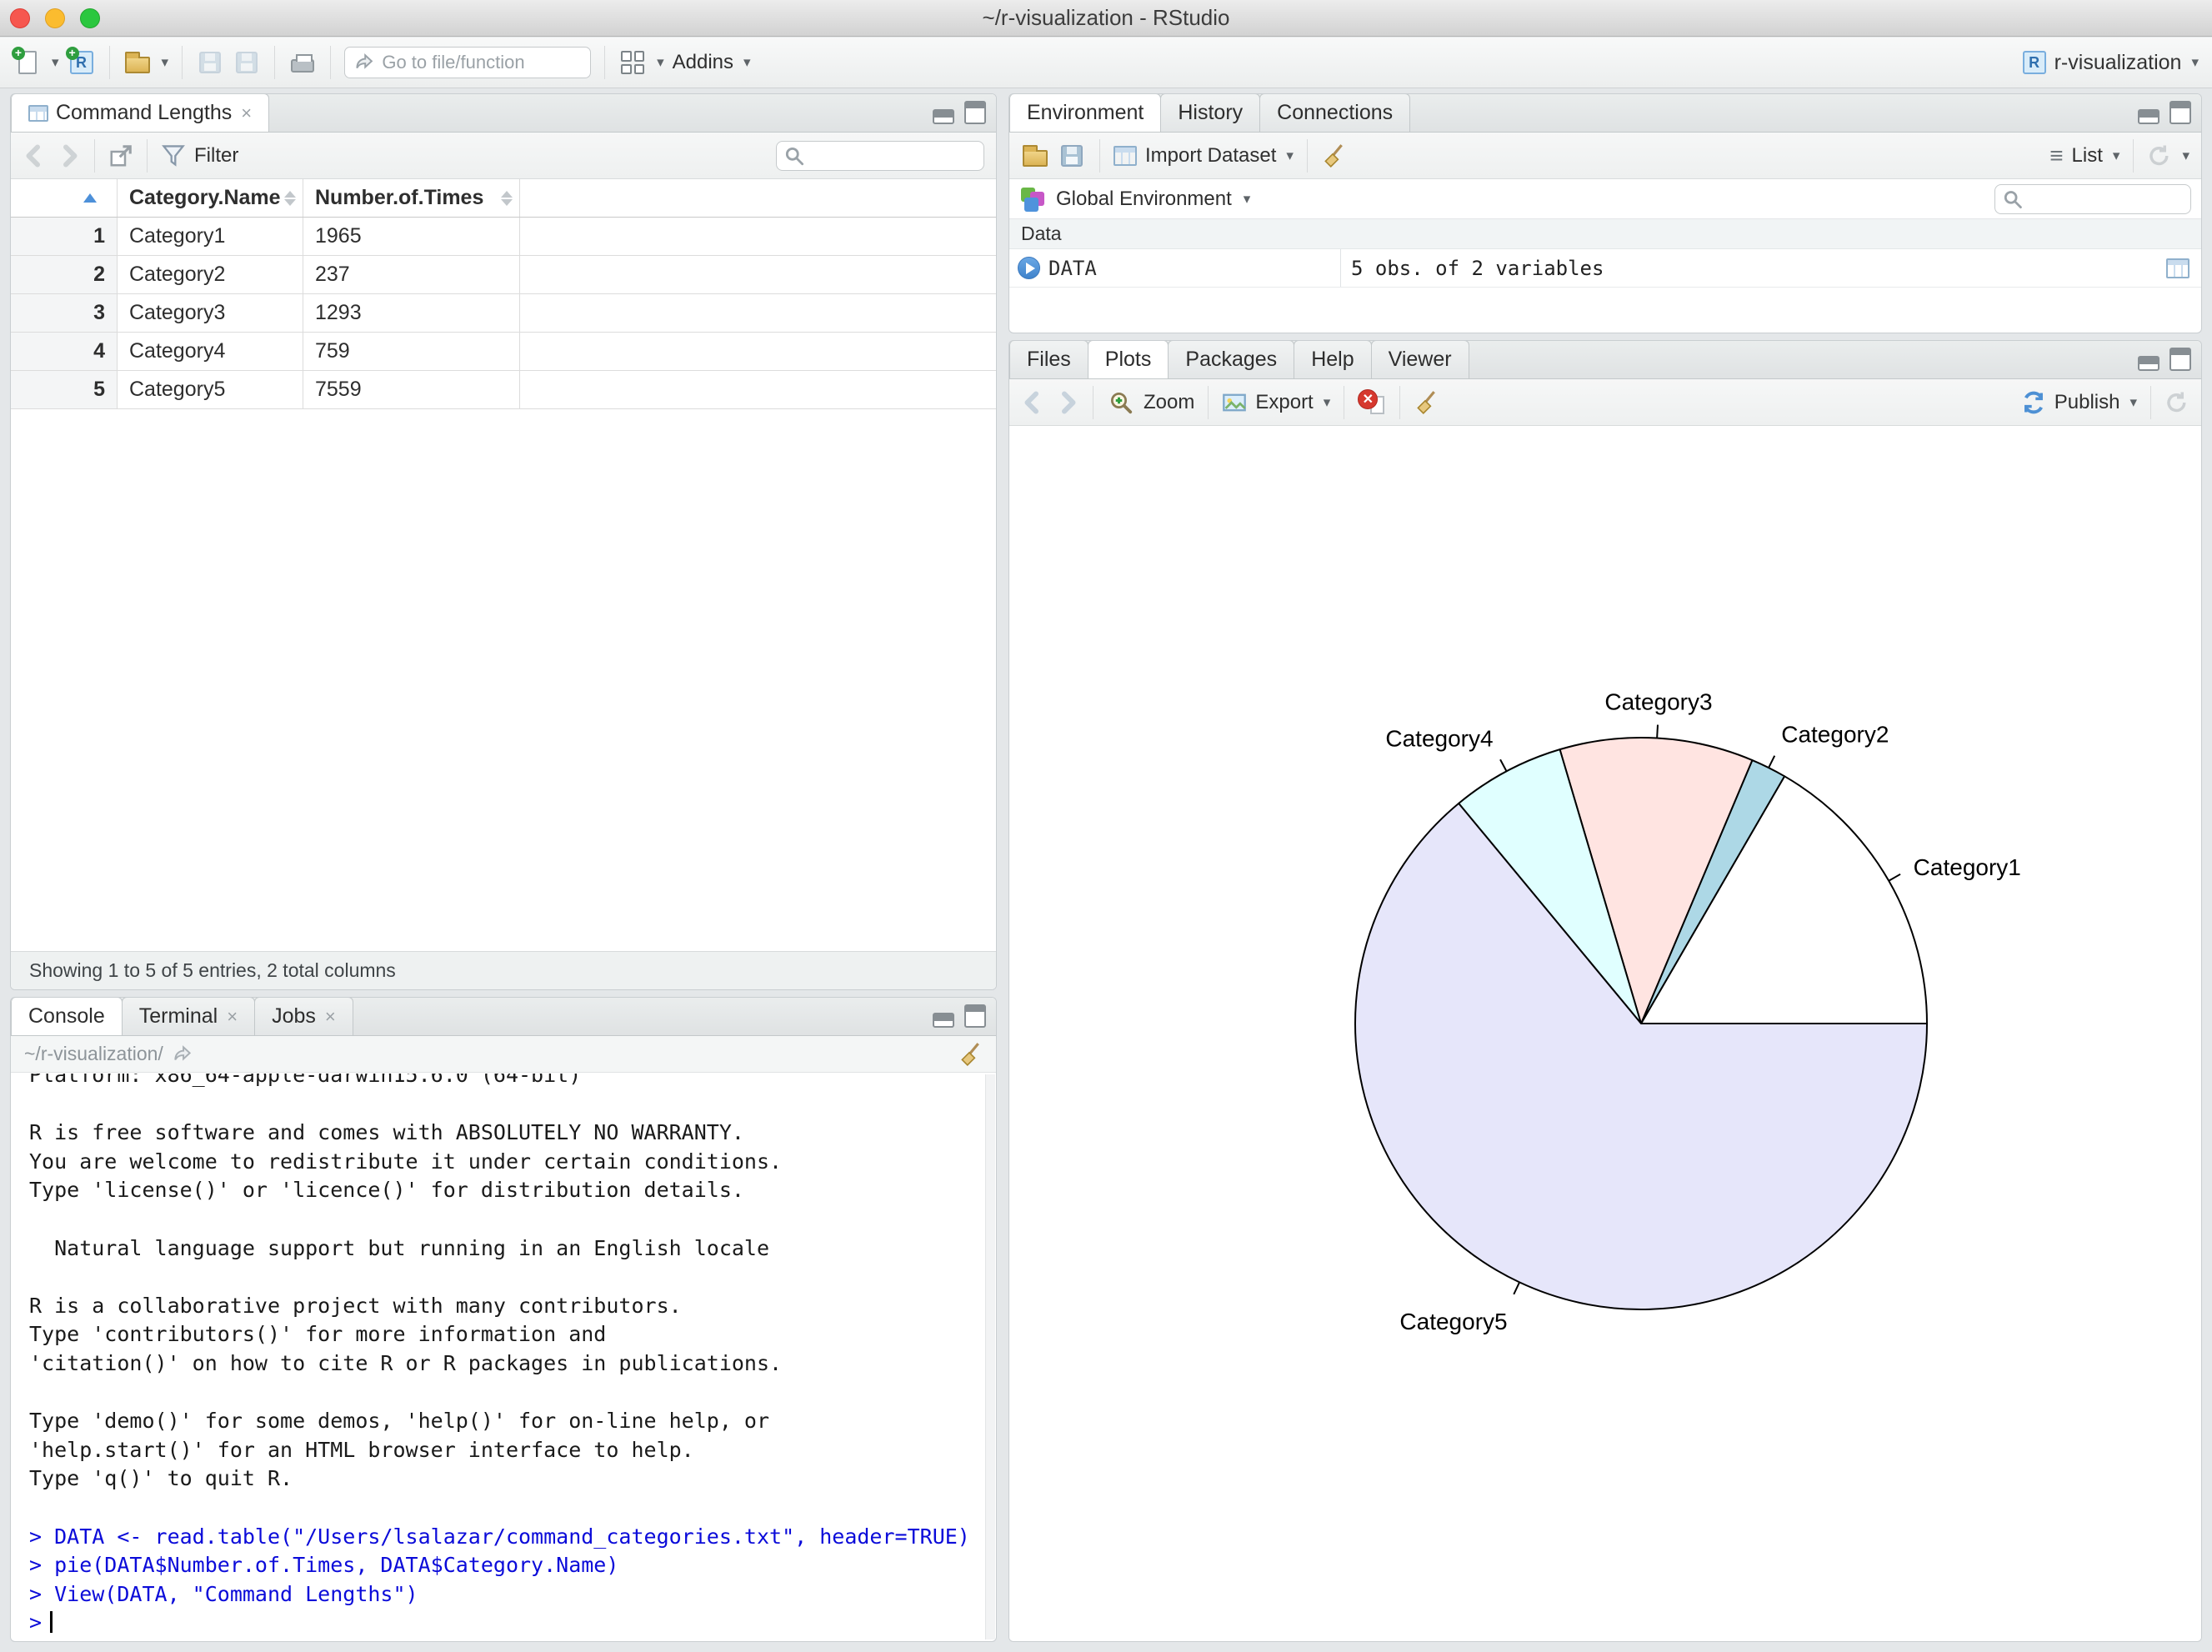 Image resolution: width=2212 pixels, height=1652 pixels. Describe the element at coordinates (302, 62) in the screenshot. I see `print-icon` at that location.